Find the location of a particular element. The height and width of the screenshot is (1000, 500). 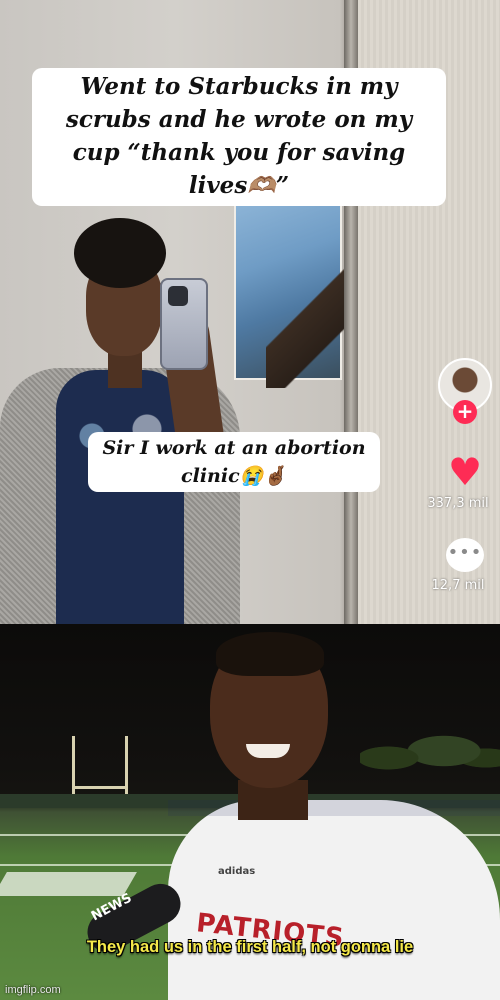

goalpost-crossbar is located at coordinates (100, 787).